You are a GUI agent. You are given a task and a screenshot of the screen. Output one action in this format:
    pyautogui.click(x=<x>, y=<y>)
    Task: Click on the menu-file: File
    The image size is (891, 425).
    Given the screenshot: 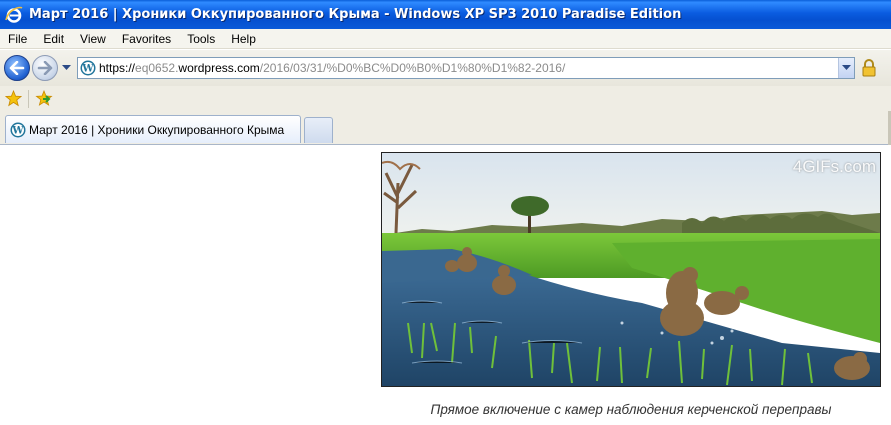 What is the action you would take?
    pyautogui.click(x=17, y=39)
    